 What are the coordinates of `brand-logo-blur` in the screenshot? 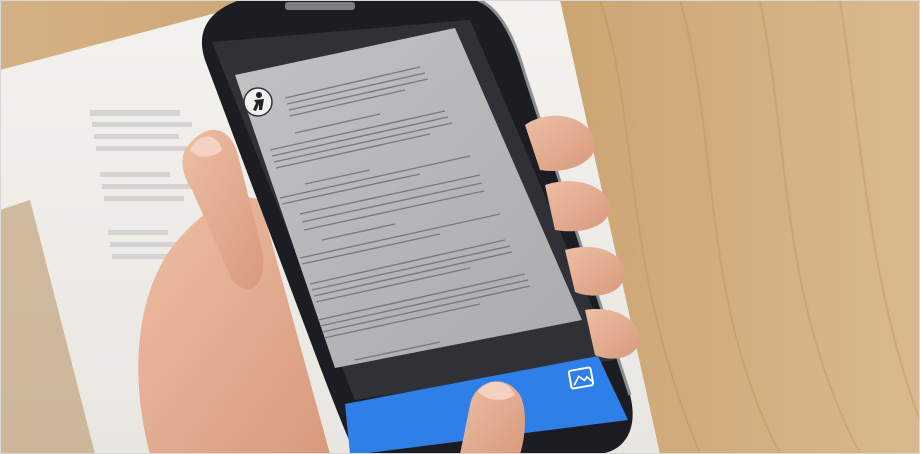 It's located at (320, 6).